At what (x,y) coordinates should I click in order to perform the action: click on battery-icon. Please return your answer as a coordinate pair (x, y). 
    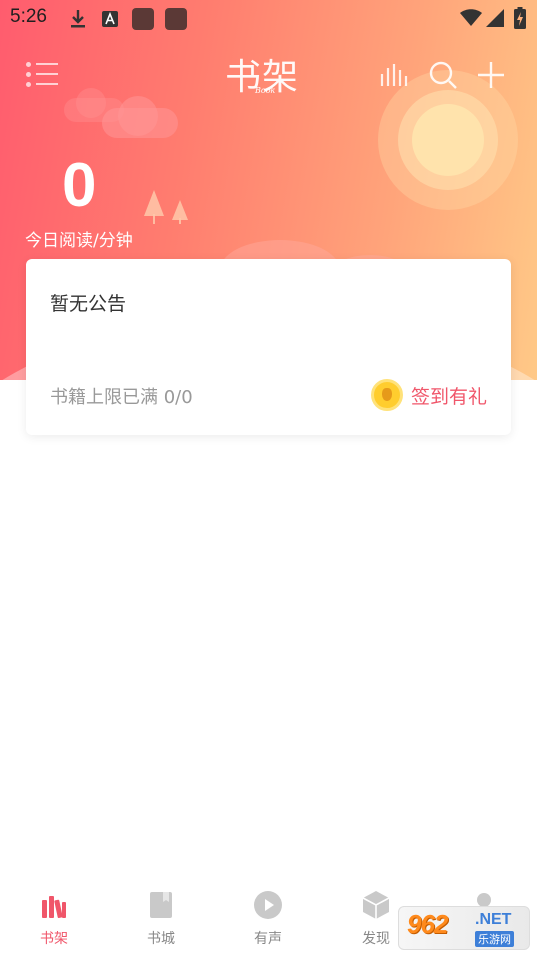
    Looking at the image, I should click on (520, 20).